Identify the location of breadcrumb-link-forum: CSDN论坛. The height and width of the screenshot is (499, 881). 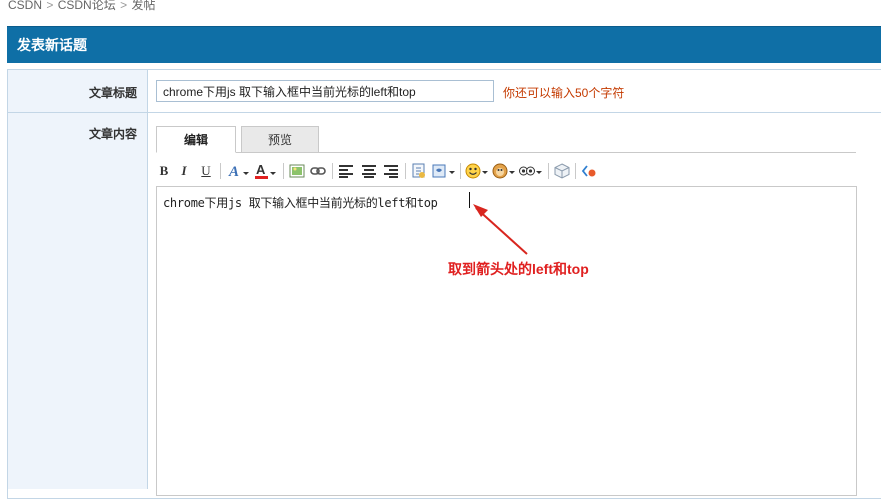
(87, 6).